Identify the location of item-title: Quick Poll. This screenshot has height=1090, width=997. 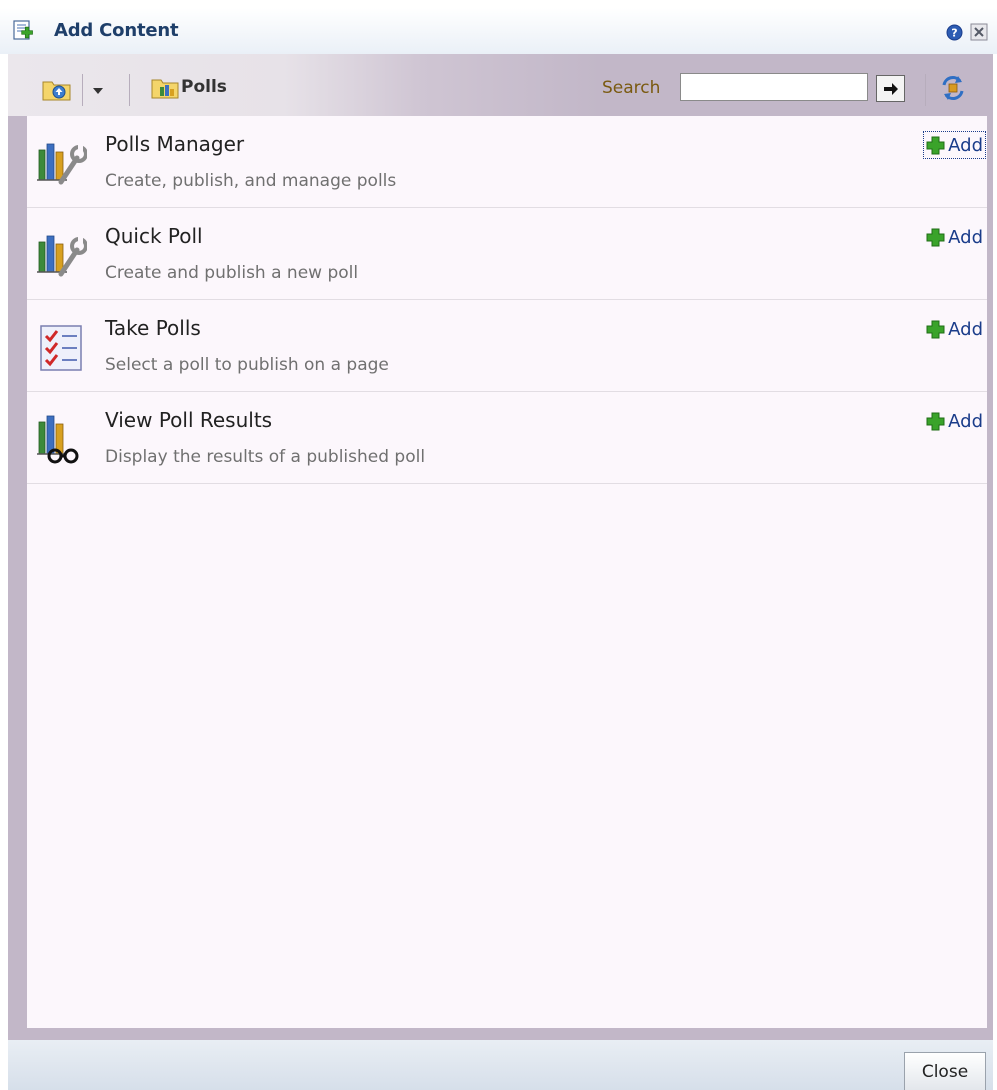
(154, 236).